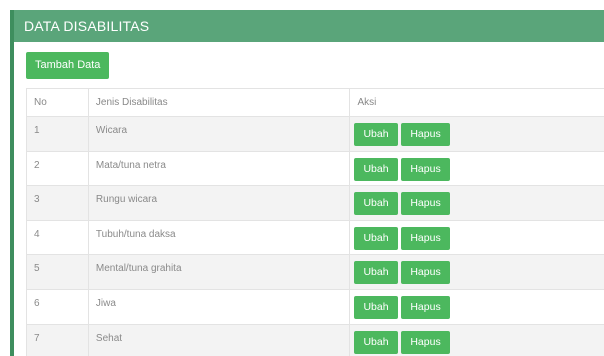  I want to click on row-jenis: Mental/tuna grahita, so click(219, 272).